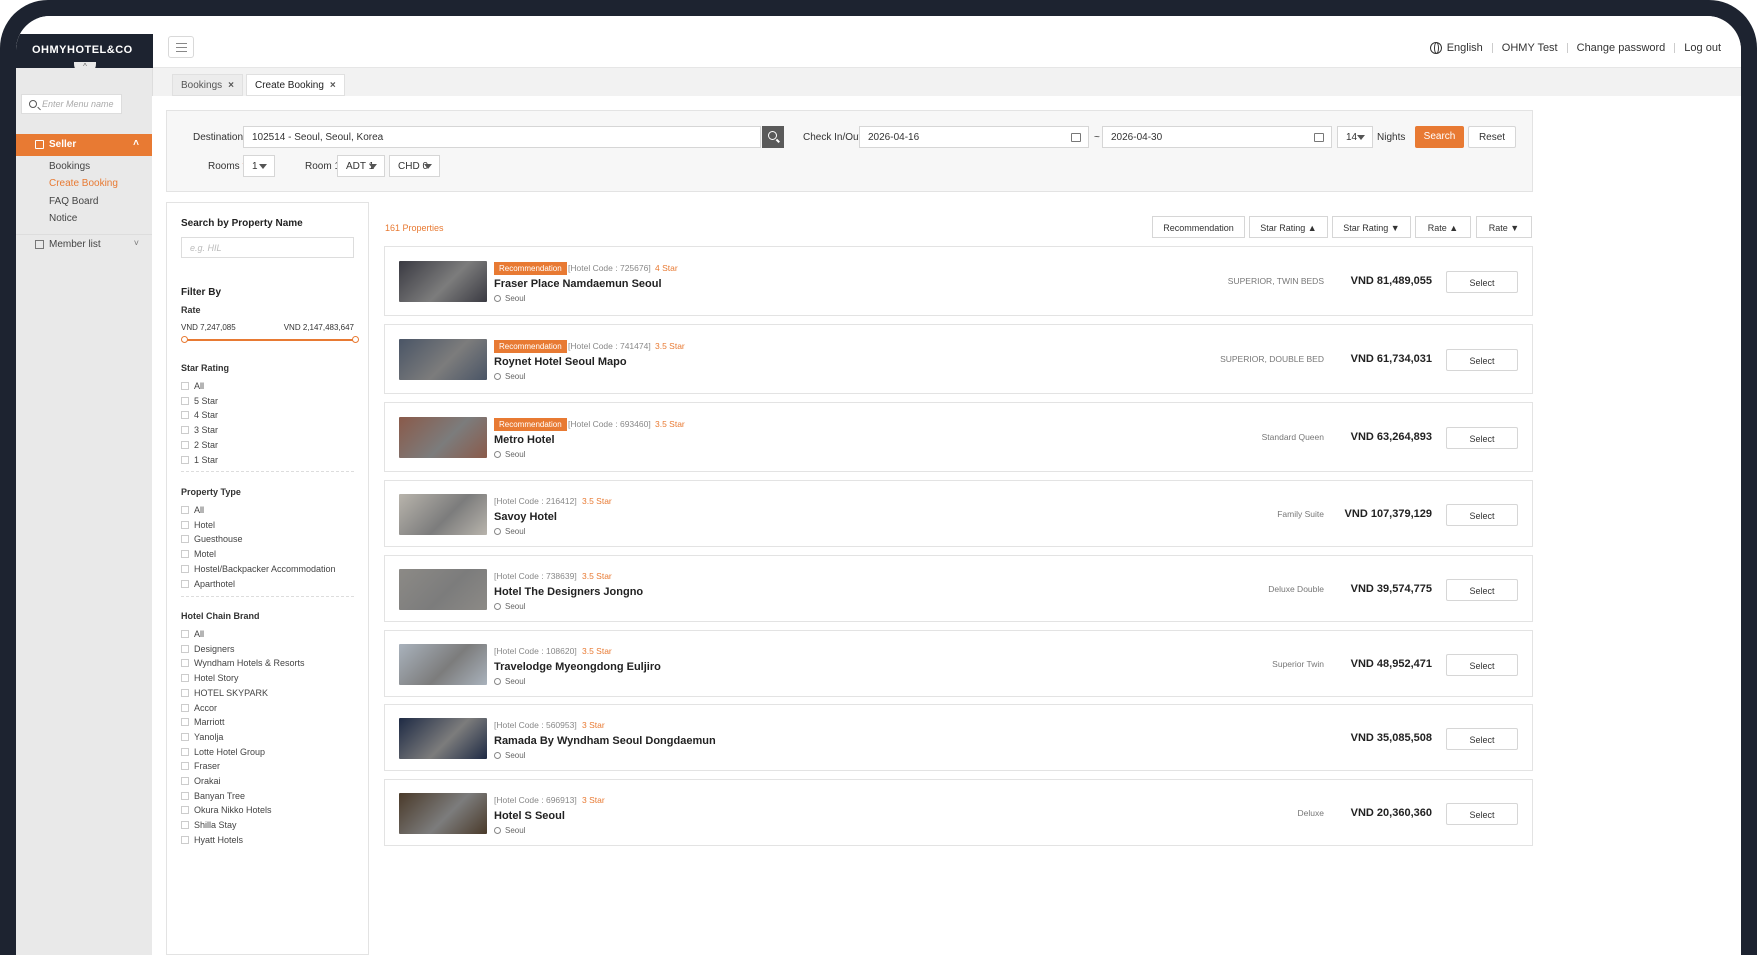 The width and height of the screenshot is (1757, 955). What do you see at coordinates (84, 145) in the screenshot?
I see `sidebar-item-seller: Seller ˄` at bounding box center [84, 145].